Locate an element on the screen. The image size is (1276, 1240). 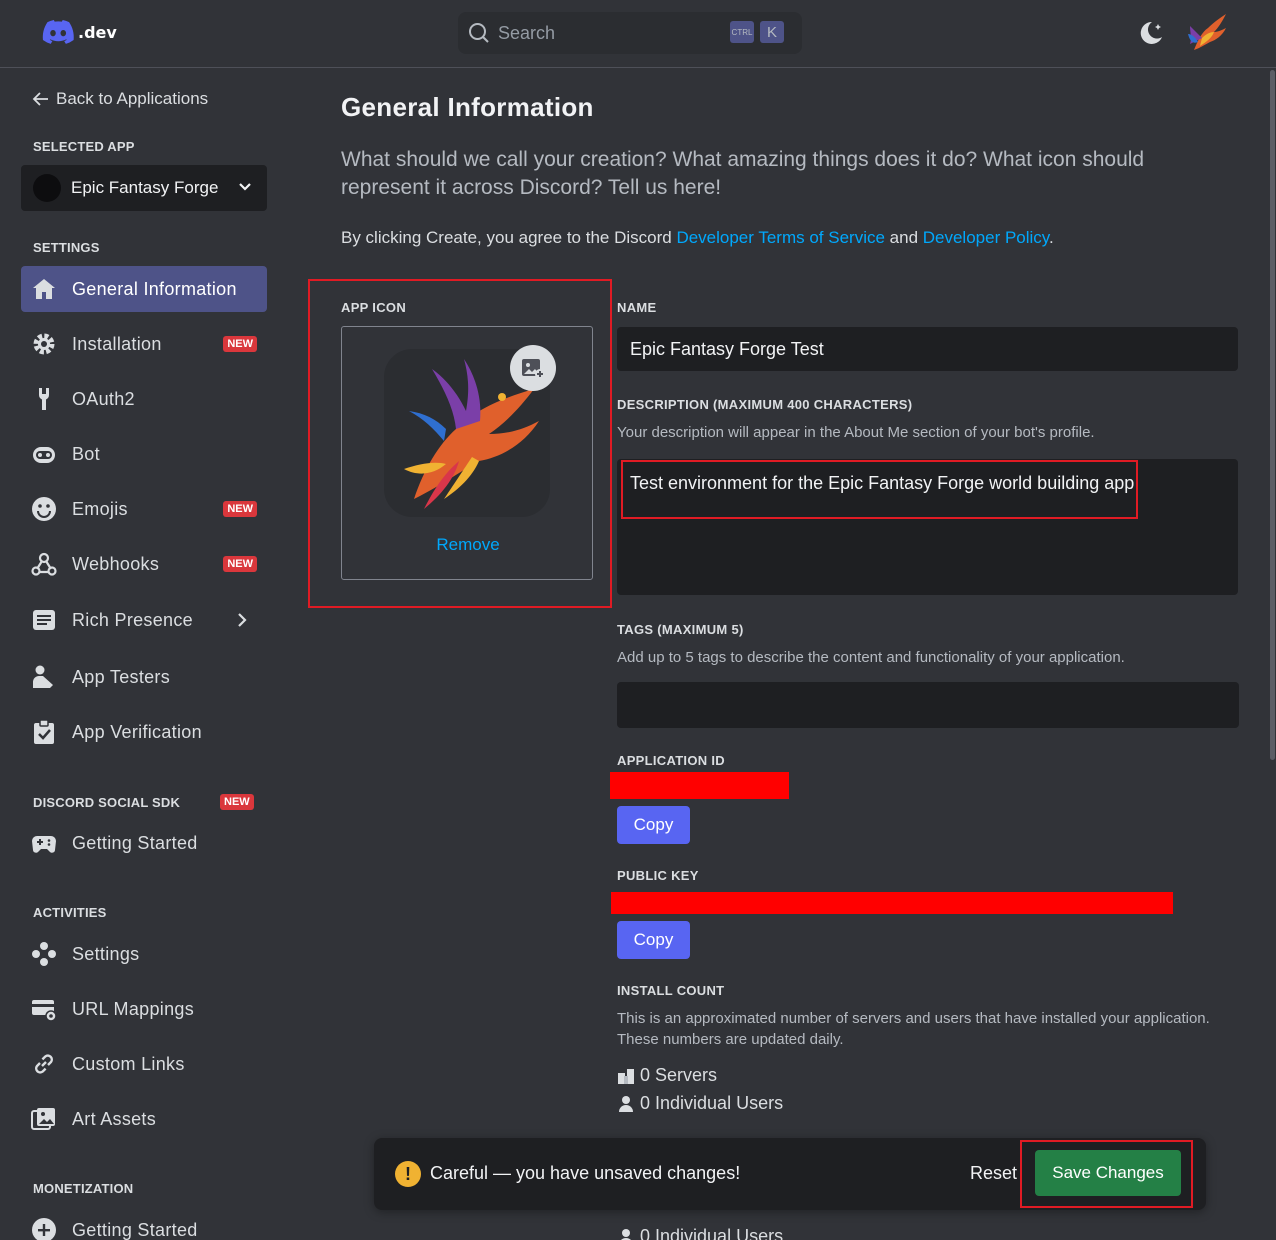
k-key-hint: K is located at coordinates (772, 32).